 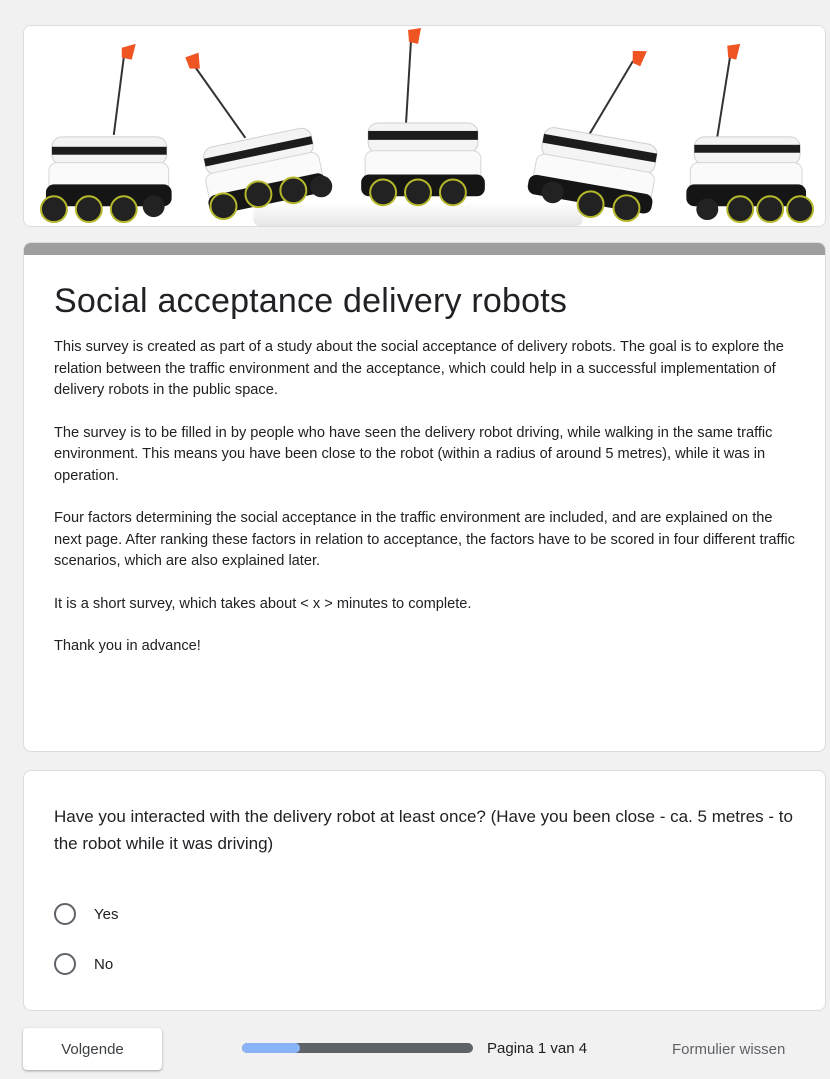 What do you see at coordinates (65, 914) in the screenshot?
I see `radio-button-yes` at bounding box center [65, 914].